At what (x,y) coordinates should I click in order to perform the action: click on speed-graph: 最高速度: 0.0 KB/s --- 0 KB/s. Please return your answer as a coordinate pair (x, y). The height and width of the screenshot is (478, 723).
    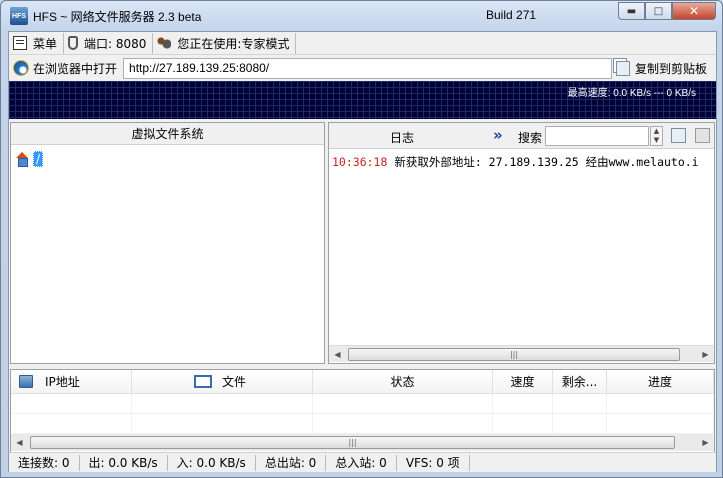
    Looking at the image, I should click on (362, 100).